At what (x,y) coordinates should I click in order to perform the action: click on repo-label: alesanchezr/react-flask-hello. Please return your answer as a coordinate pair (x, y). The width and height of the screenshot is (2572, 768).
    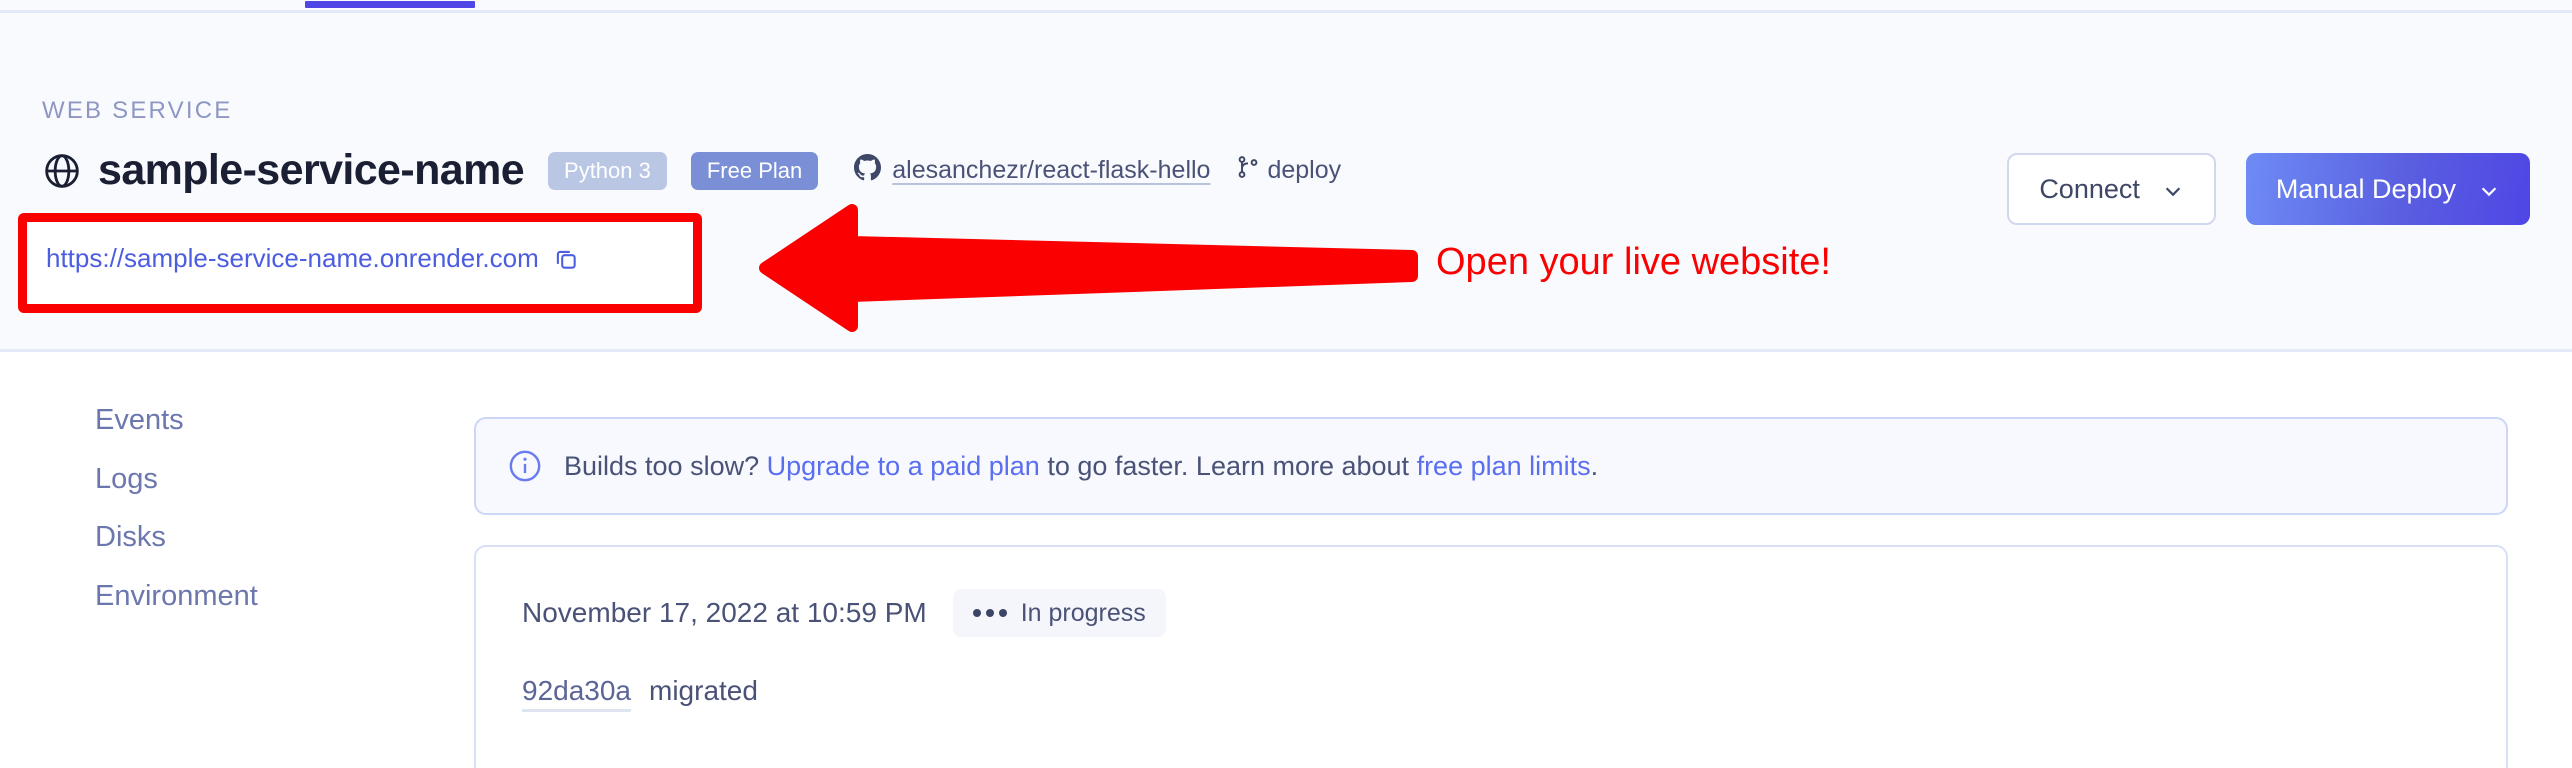
    Looking at the image, I should click on (1051, 170).